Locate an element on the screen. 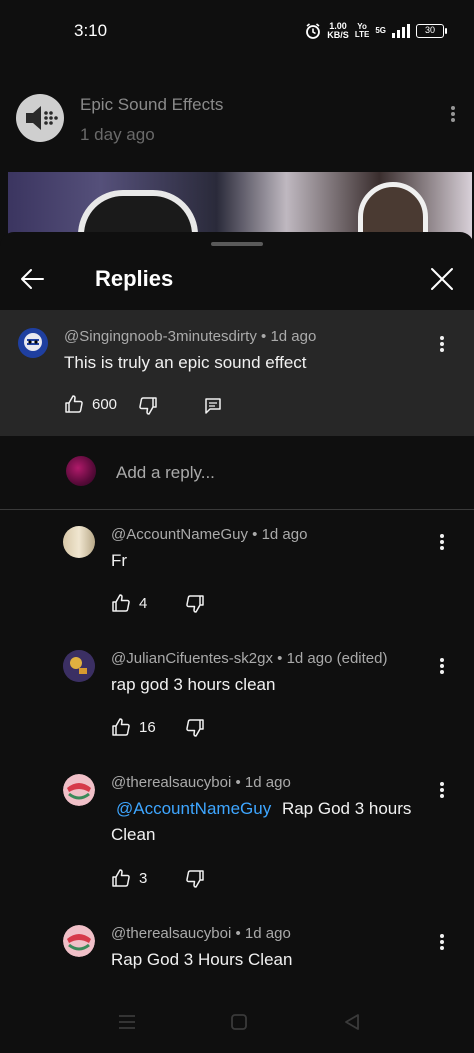 This screenshot has width=474, height=1053. like-count: 16 is located at coordinates (147, 727).